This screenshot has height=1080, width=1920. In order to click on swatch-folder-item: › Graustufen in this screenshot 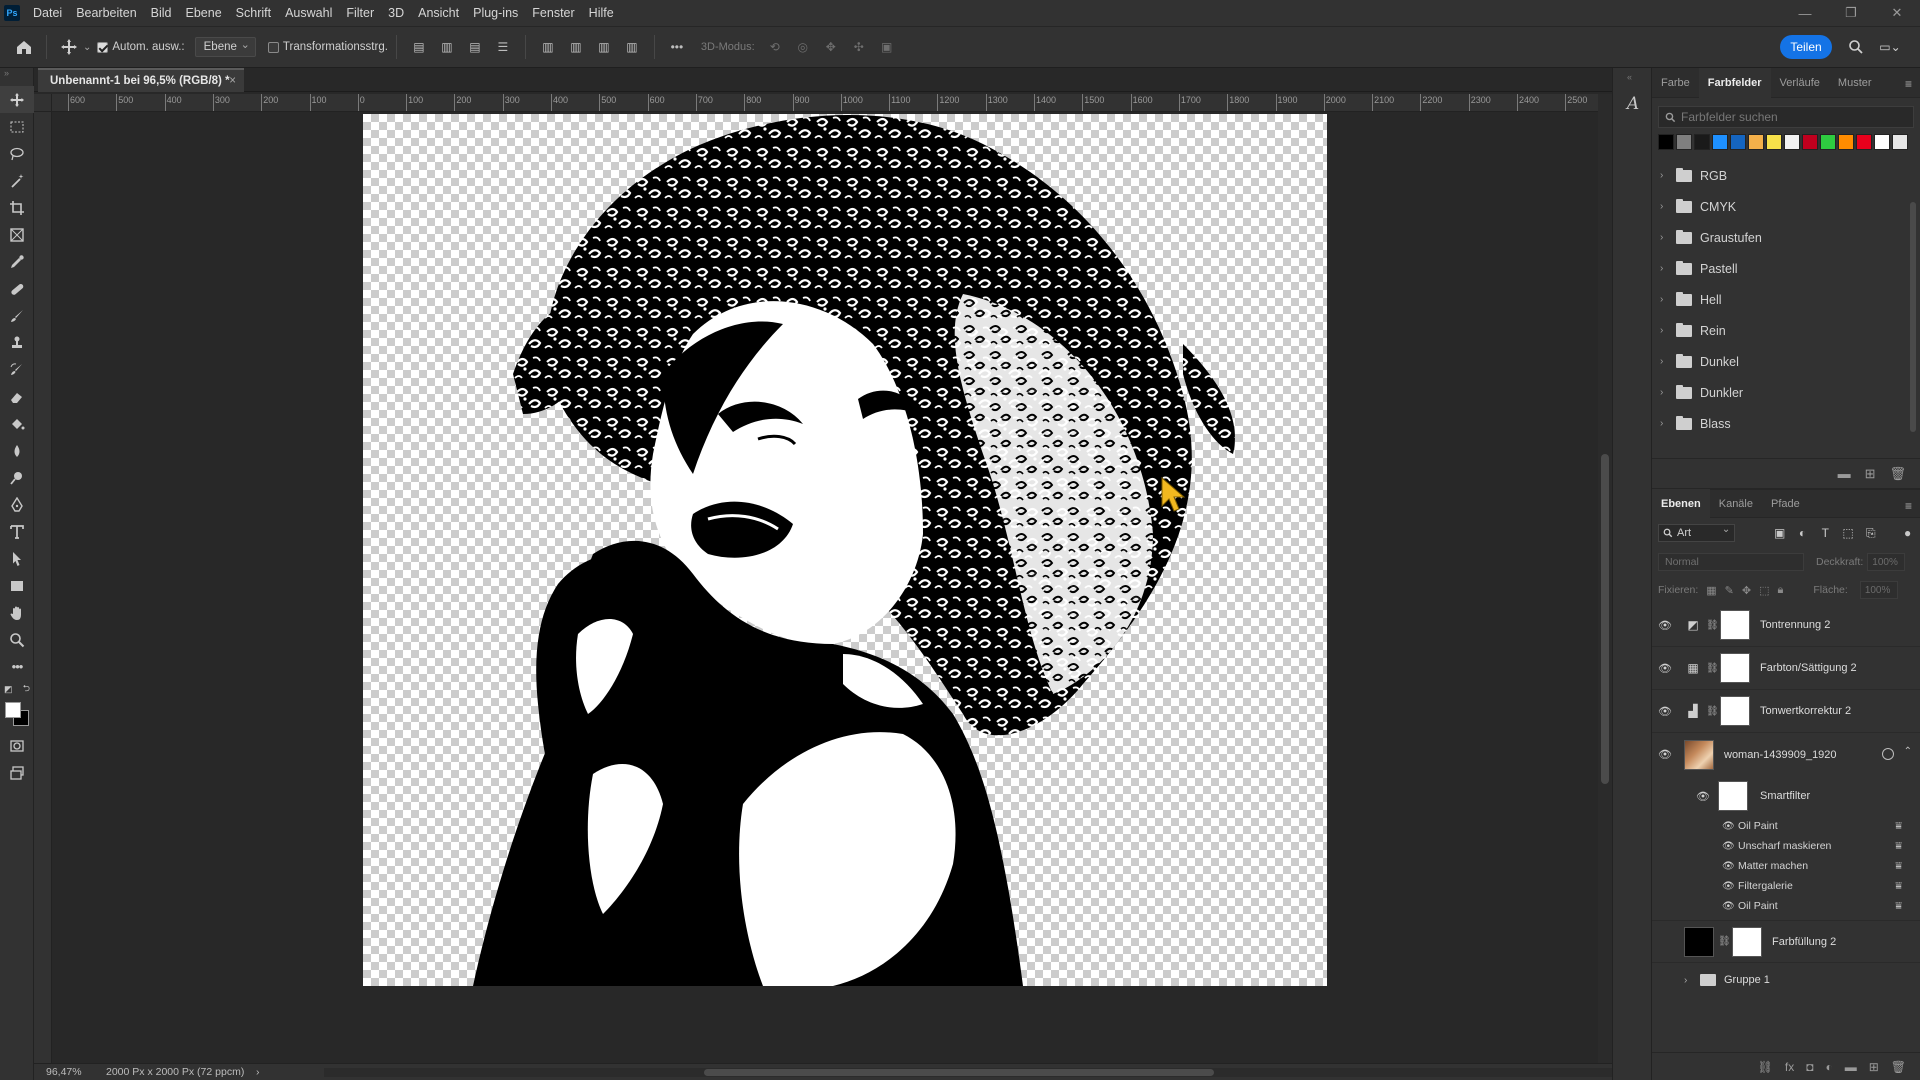, I will do `click(1786, 237)`.